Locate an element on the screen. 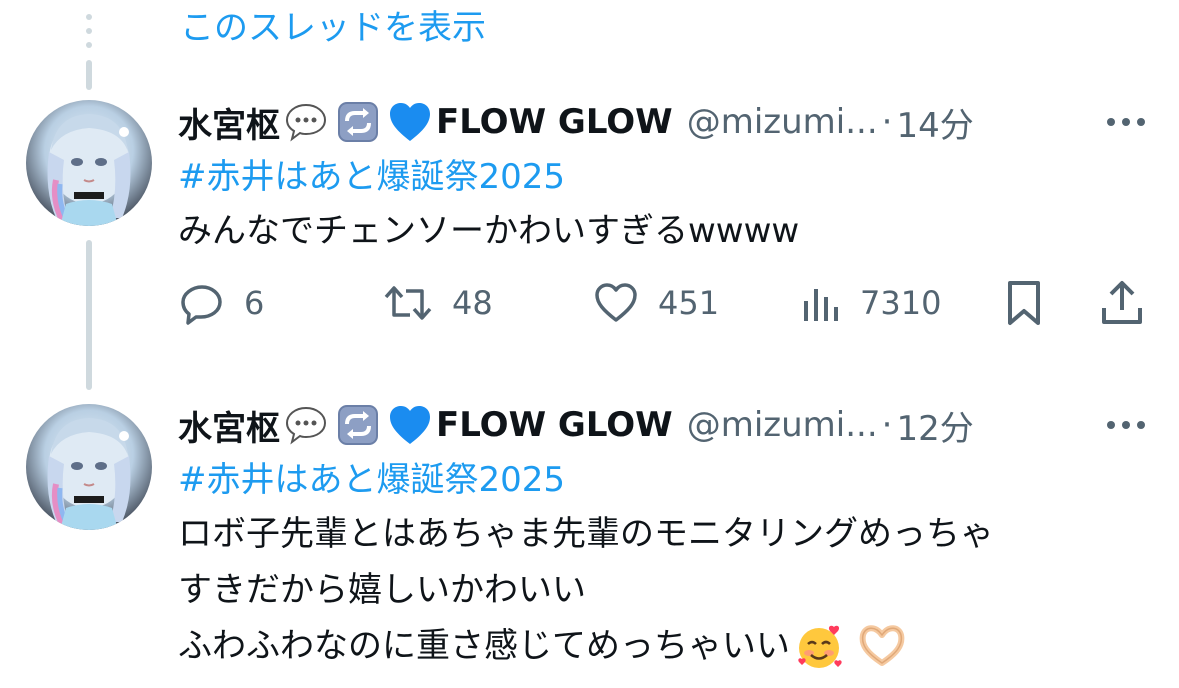 This screenshot has width=1179, height=688. repost-count: 48 is located at coordinates (472, 303).